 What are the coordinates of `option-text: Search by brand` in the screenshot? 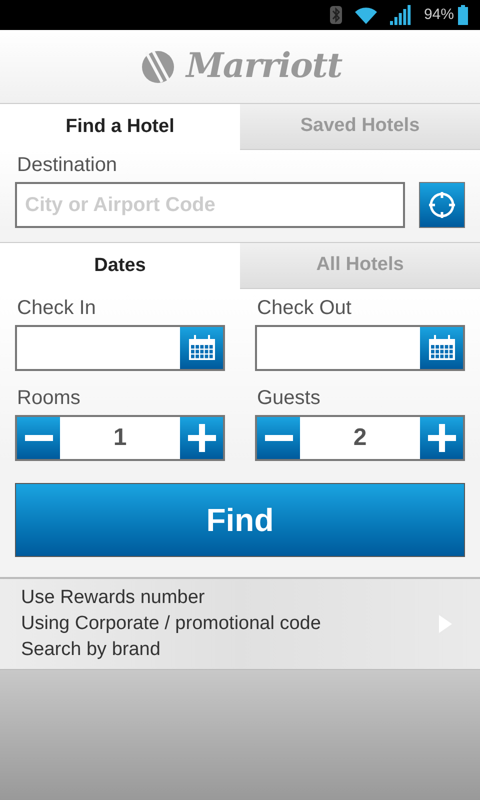 It's located at (91, 650).